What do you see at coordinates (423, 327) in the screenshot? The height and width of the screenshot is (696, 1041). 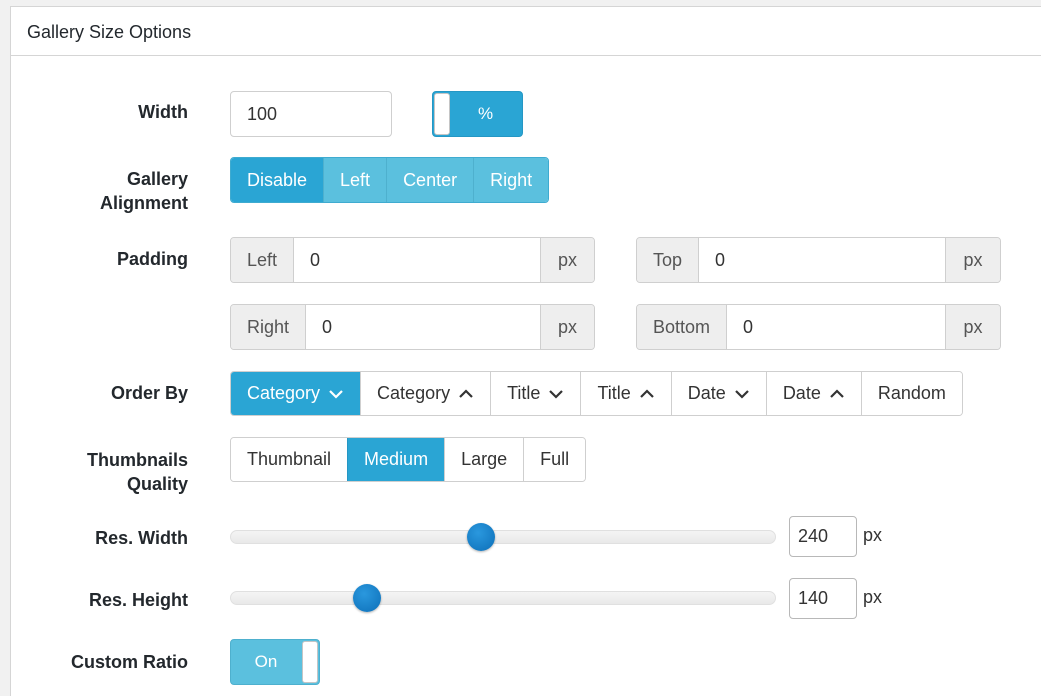 I see `padding-right-input: 0` at bounding box center [423, 327].